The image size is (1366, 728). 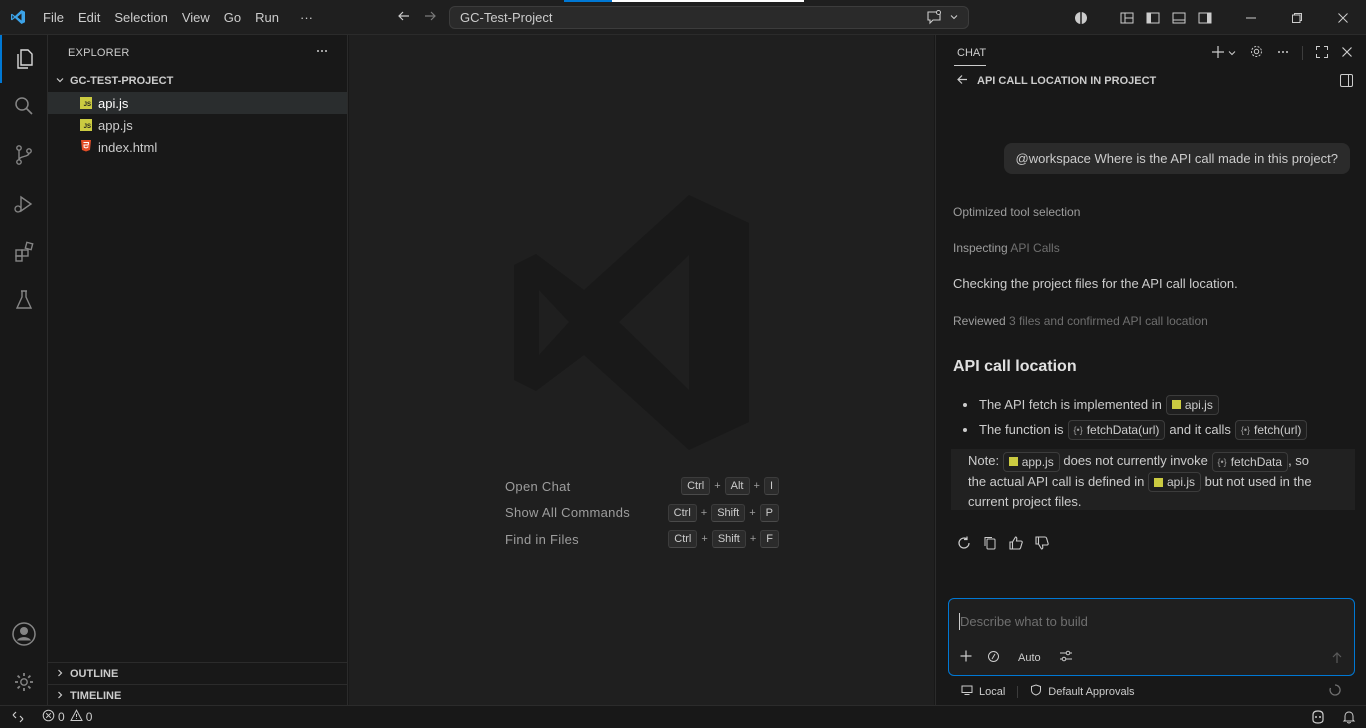 I want to click on timeline-section: TIMELINE, so click(x=197, y=695).